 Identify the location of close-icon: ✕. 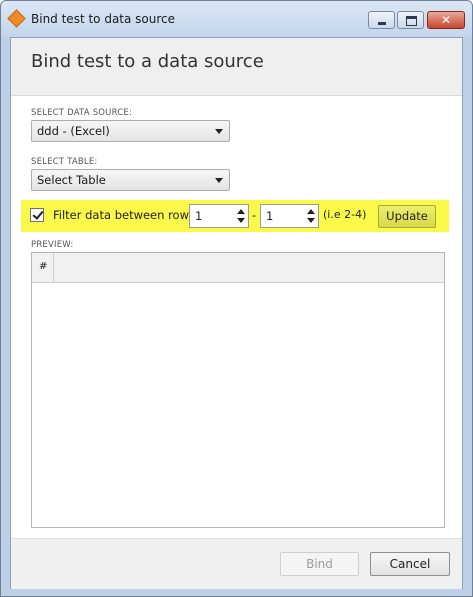
(446, 20).